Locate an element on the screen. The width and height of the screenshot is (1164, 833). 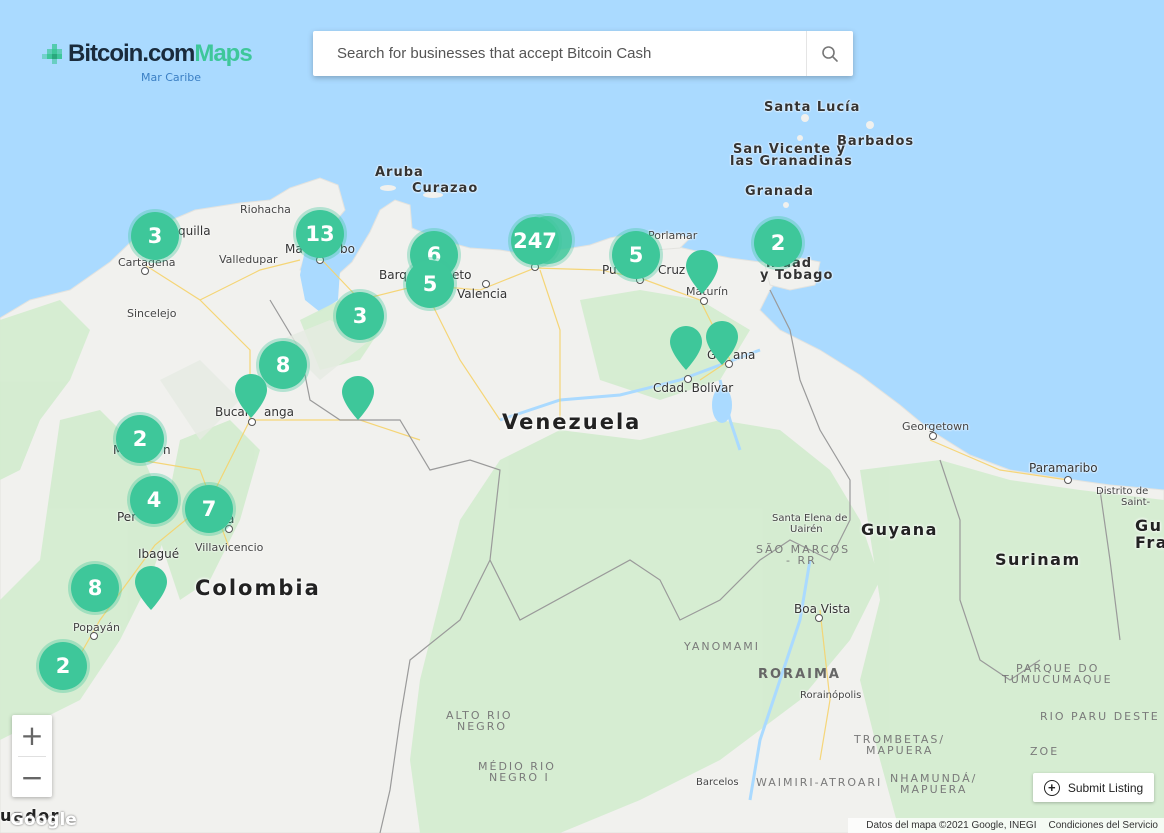
label-medellin-b: n is located at coordinates (167, 450).